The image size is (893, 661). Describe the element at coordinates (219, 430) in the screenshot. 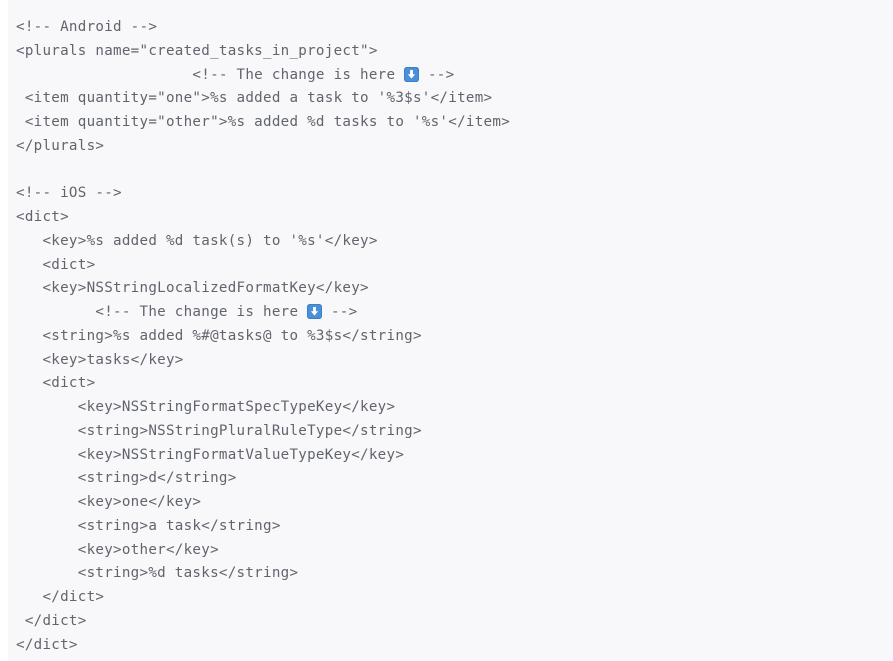

I see `code-line: <string>NSStringPluralRuleType</string>` at that location.